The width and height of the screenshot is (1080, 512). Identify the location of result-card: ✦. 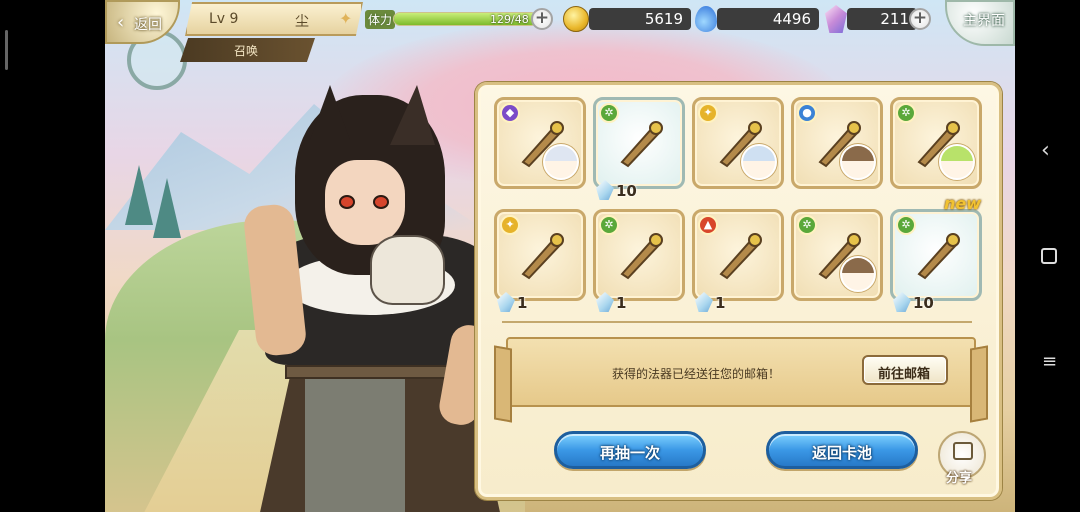
(738, 143).